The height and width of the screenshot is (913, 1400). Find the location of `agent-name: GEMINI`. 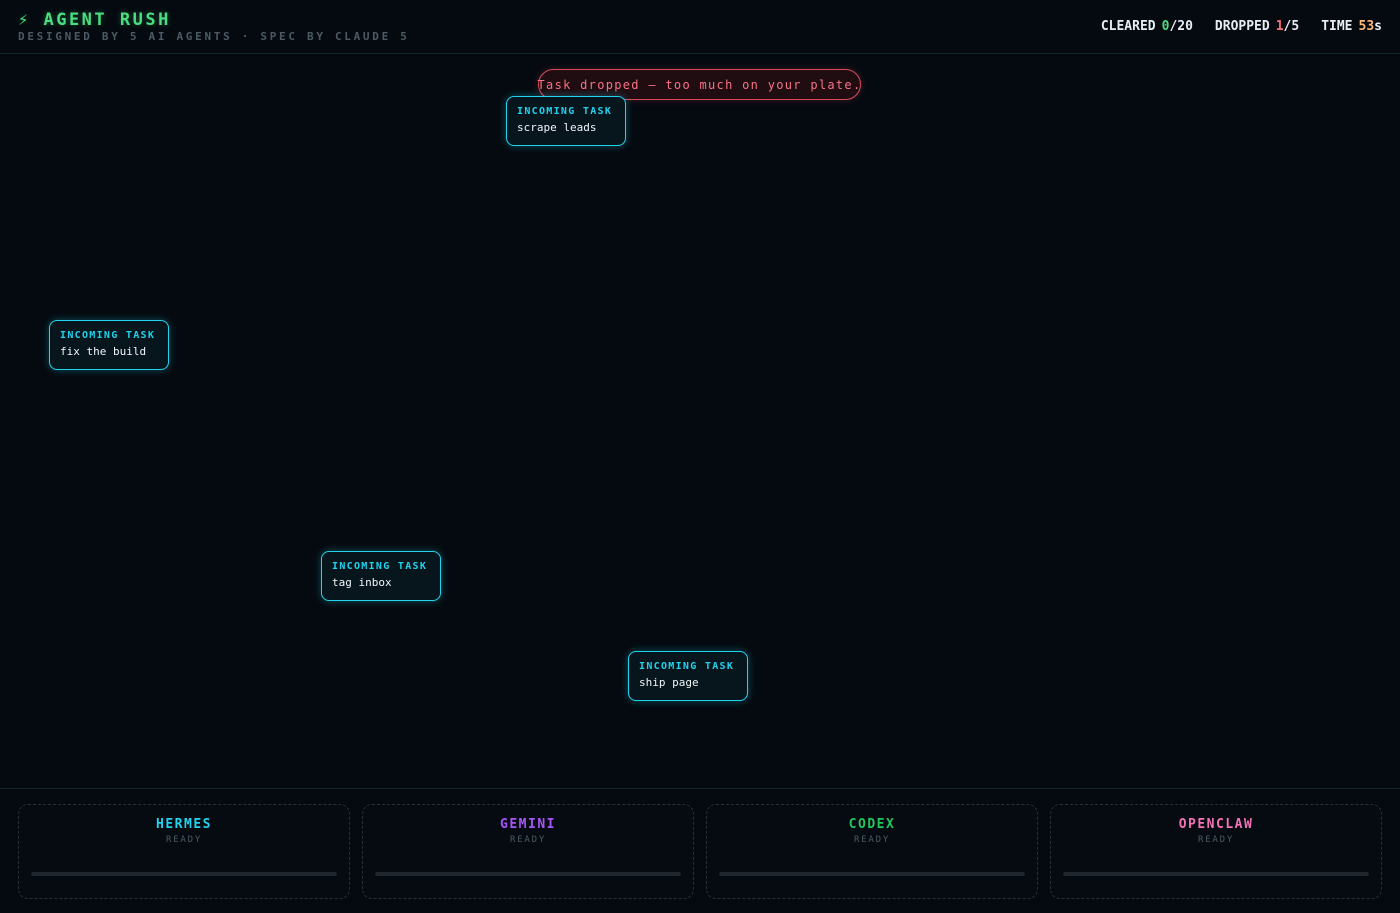

agent-name: GEMINI is located at coordinates (528, 824).